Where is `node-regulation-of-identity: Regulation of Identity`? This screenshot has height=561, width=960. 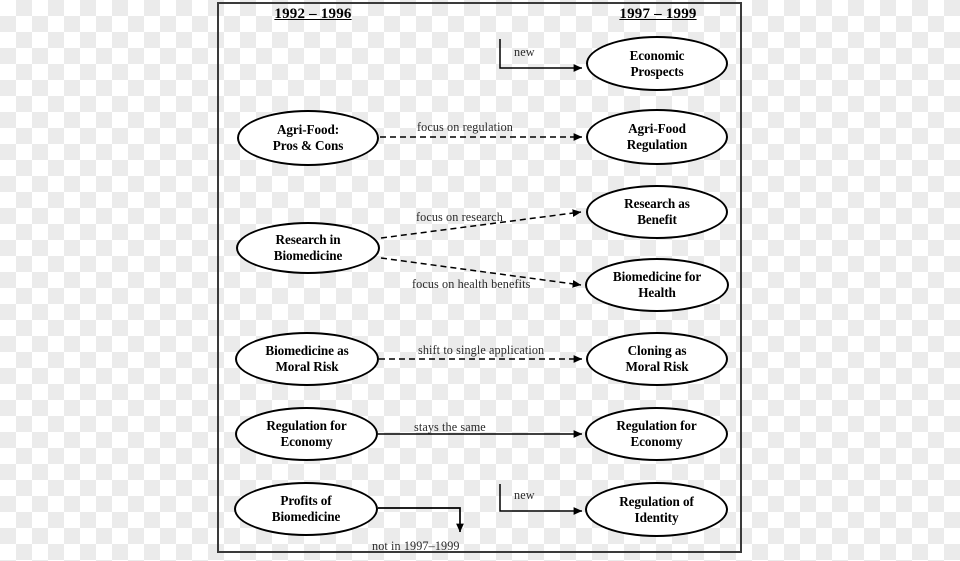
node-regulation-of-identity: Regulation of Identity is located at coordinates (656, 509).